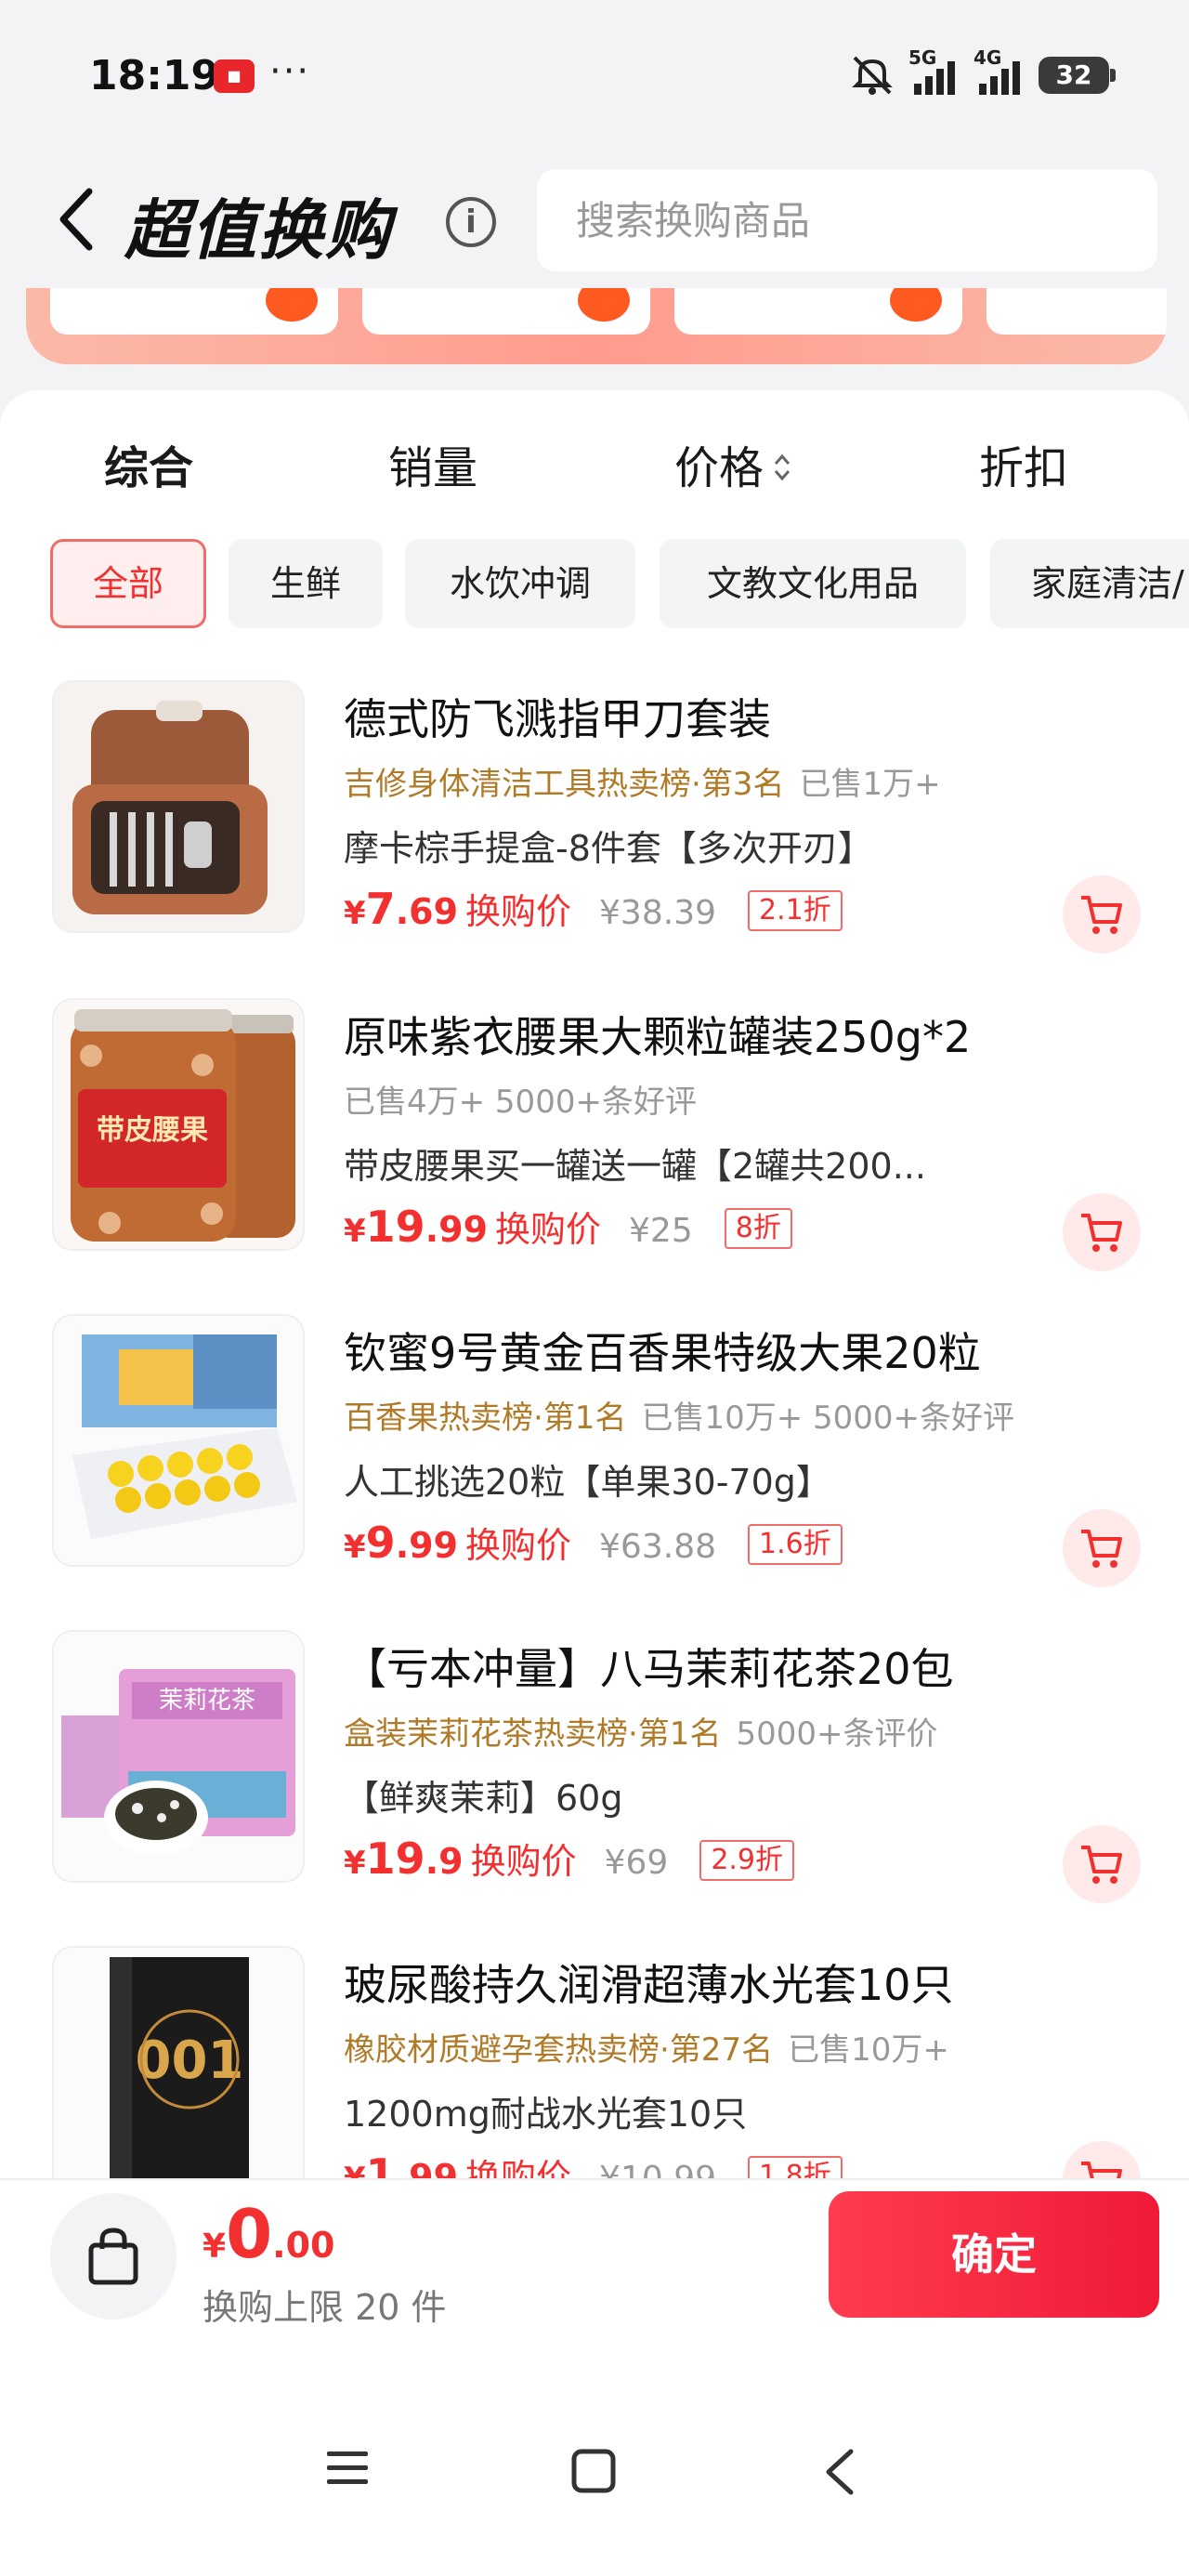 The height and width of the screenshot is (2576, 1189). What do you see at coordinates (1024, 463) in the screenshot?
I see `sort-tab-discount: 折扣` at bounding box center [1024, 463].